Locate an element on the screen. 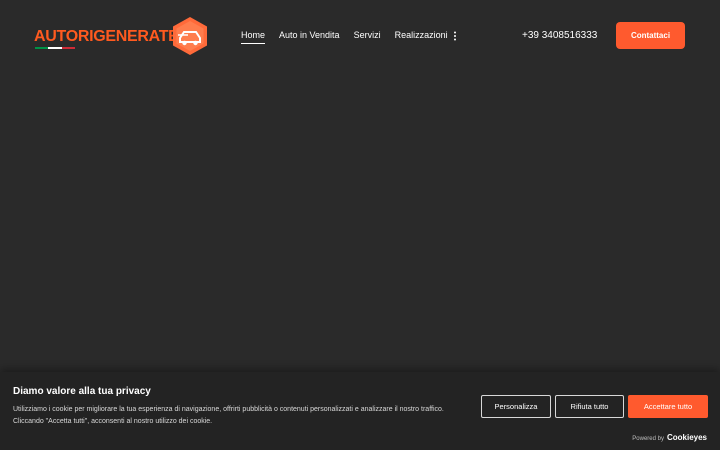 The height and width of the screenshot is (450, 720). accept-all-button: Accettare tutto is located at coordinates (668, 406).